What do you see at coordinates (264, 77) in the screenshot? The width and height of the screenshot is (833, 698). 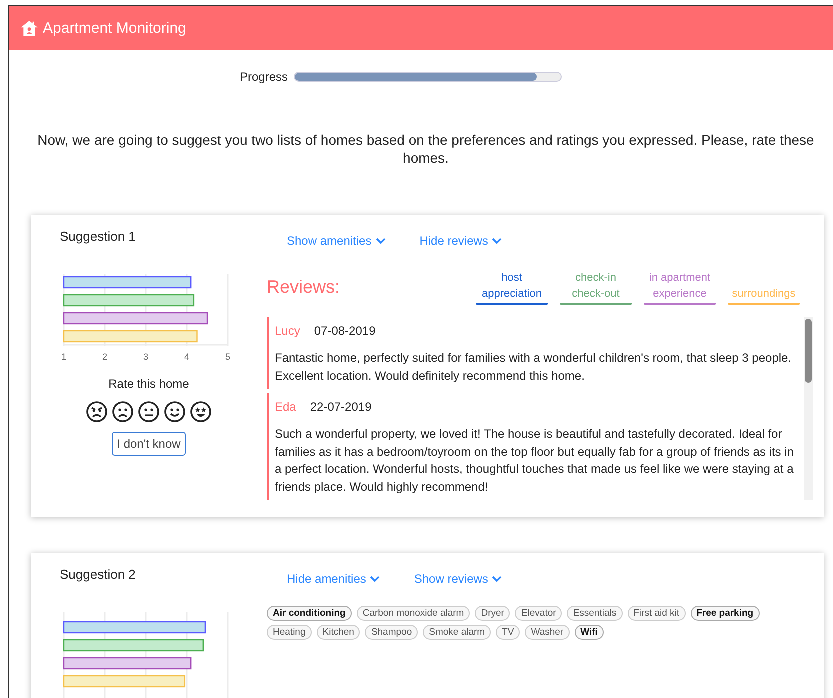 I see `progress-label: Progress` at bounding box center [264, 77].